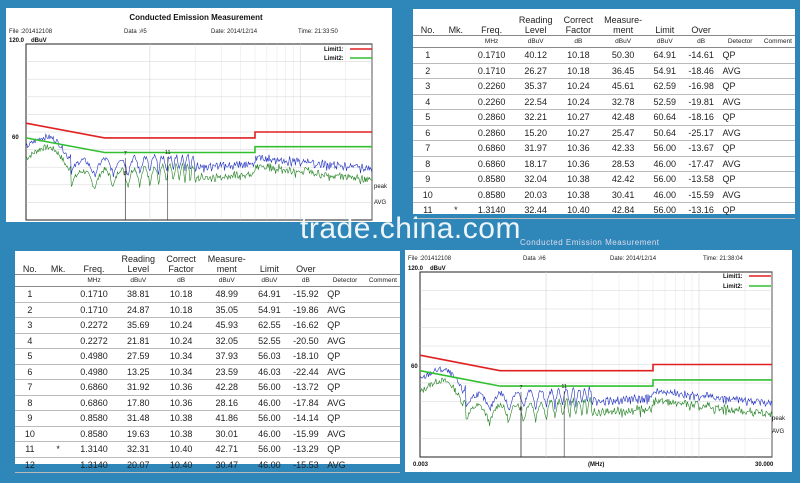 The image size is (800, 483). Describe the element at coordinates (30, 449) in the screenshot. I see `table-cell: 11` at that location.